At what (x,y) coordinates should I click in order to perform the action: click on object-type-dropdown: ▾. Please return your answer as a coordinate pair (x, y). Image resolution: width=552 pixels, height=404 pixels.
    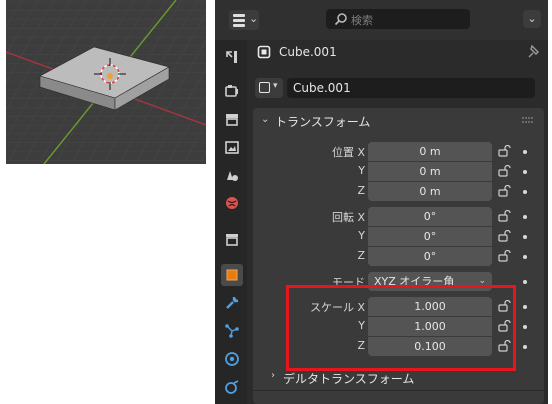
    Looking at the image, I should click on (269, 88).